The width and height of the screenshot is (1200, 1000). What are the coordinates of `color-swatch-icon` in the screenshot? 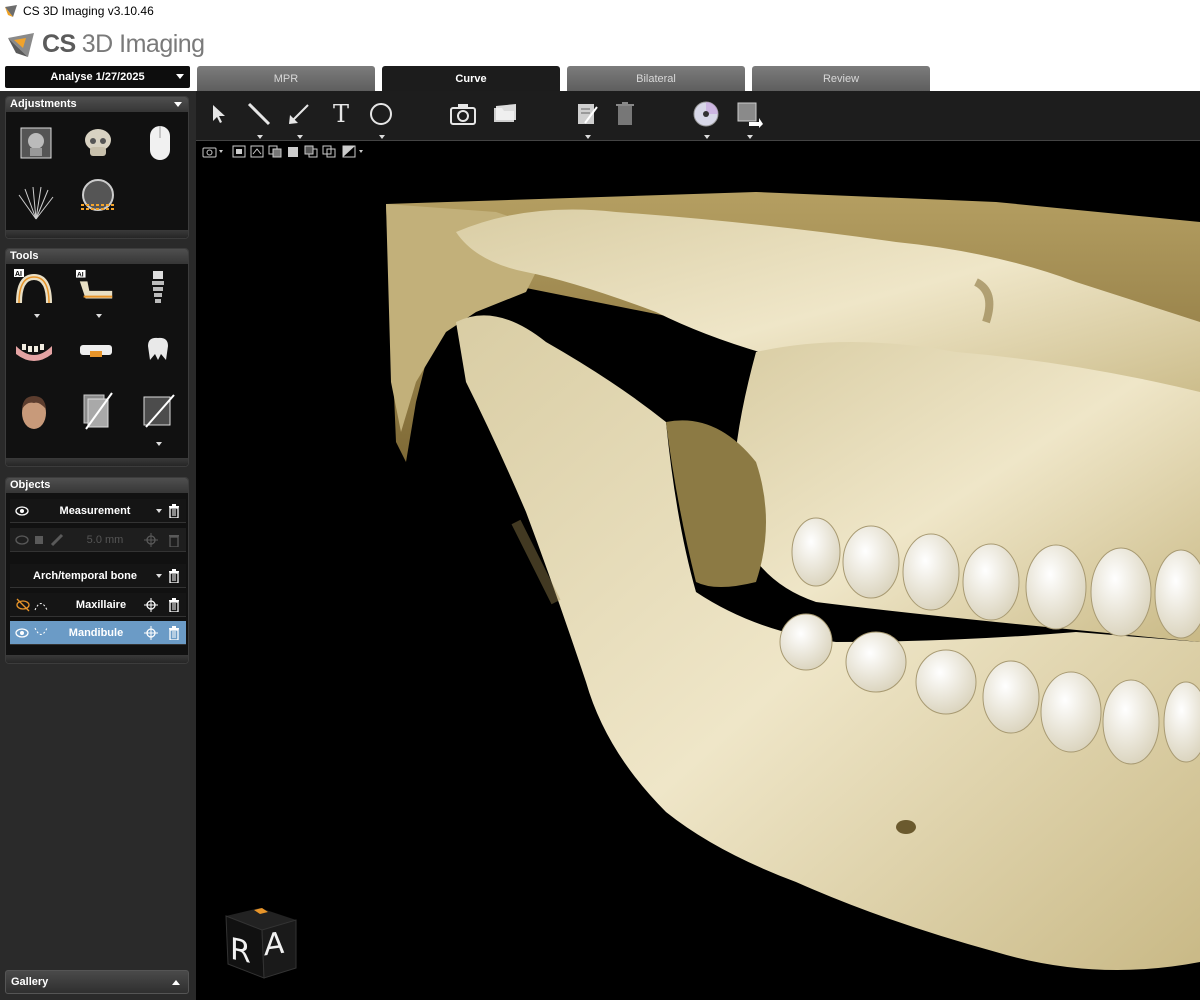 It's located at (39, 540).